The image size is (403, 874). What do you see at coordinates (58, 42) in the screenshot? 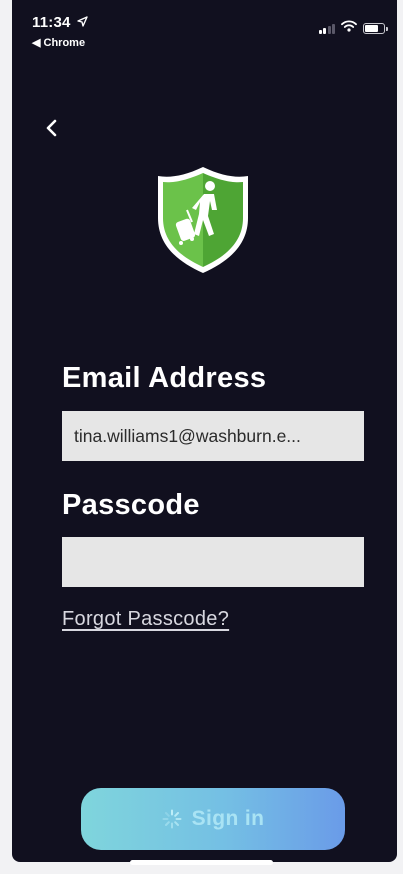
I see `back-to-app-link: ◀ Chrome` at bounding box center [58, 42].